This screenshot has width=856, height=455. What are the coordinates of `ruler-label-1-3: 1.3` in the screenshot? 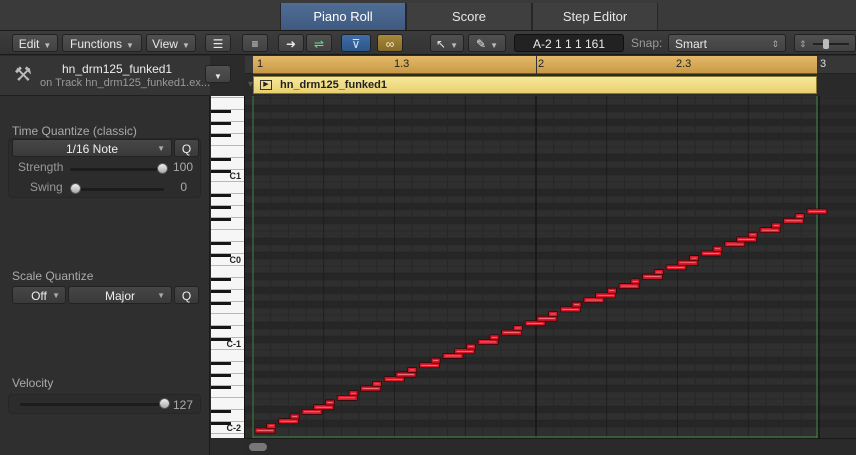 It's located at (402, 64).